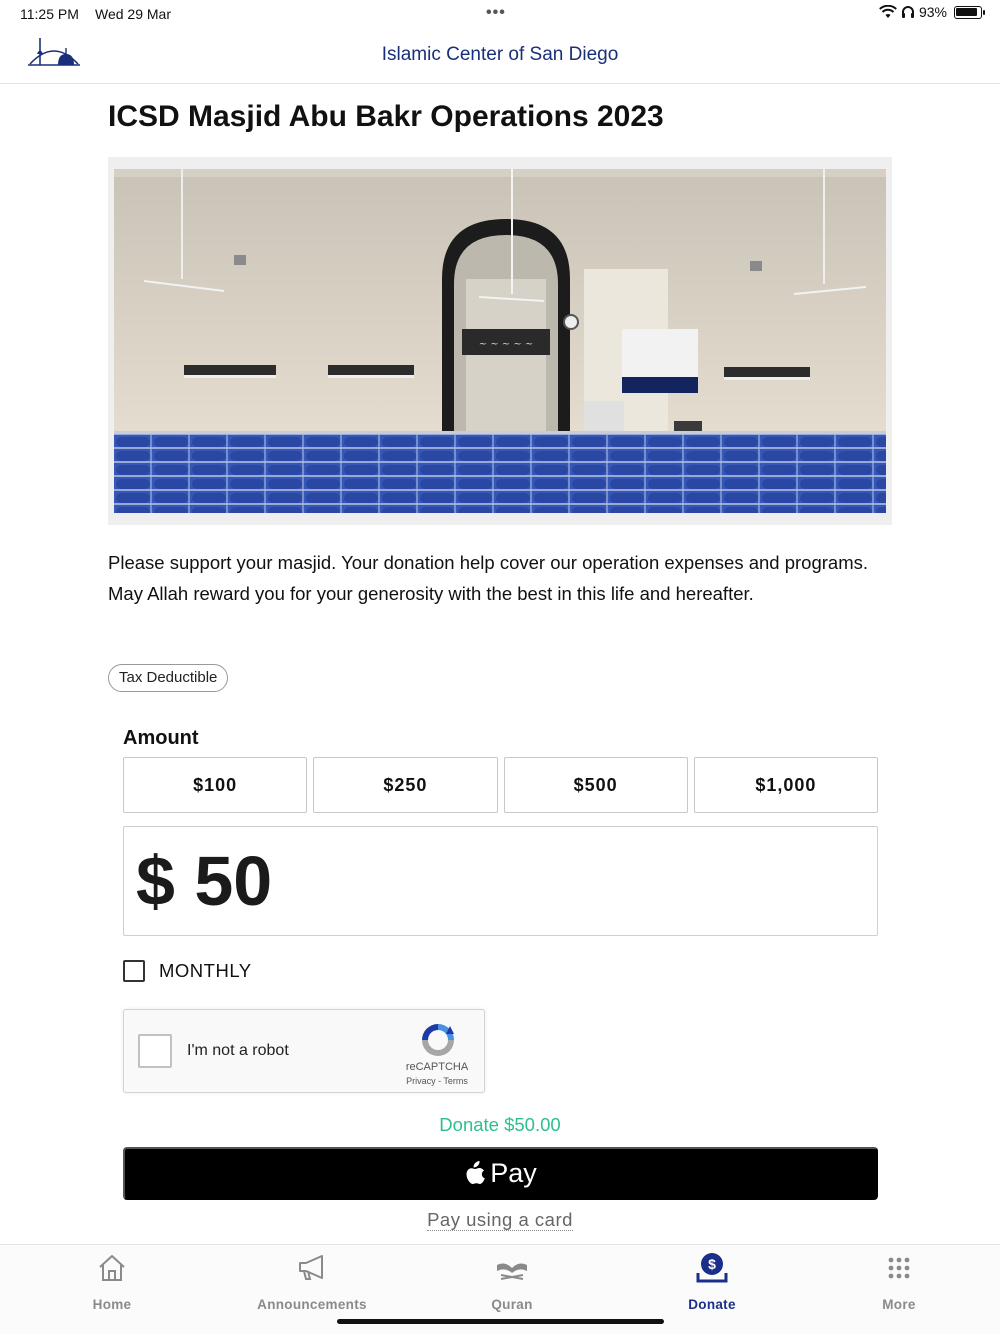  What do you see at coordinates (161, 738) in the screenshot?
I see `amount-label: Amount` at bounding box center [161, 738].